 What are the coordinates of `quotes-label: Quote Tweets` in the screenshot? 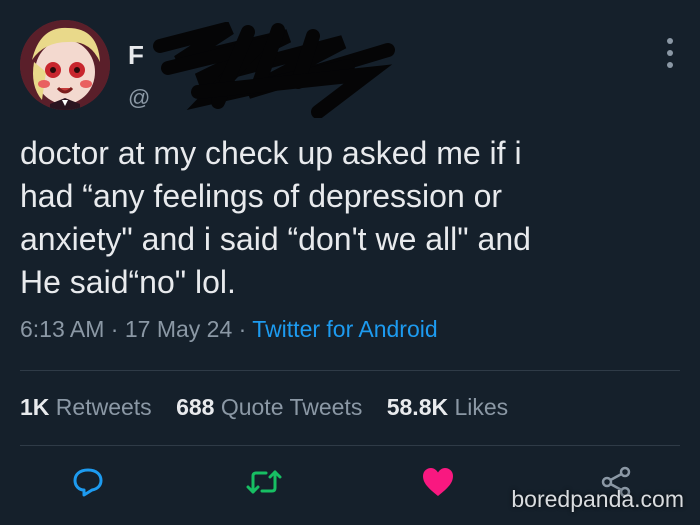 It's located at (291, 407).